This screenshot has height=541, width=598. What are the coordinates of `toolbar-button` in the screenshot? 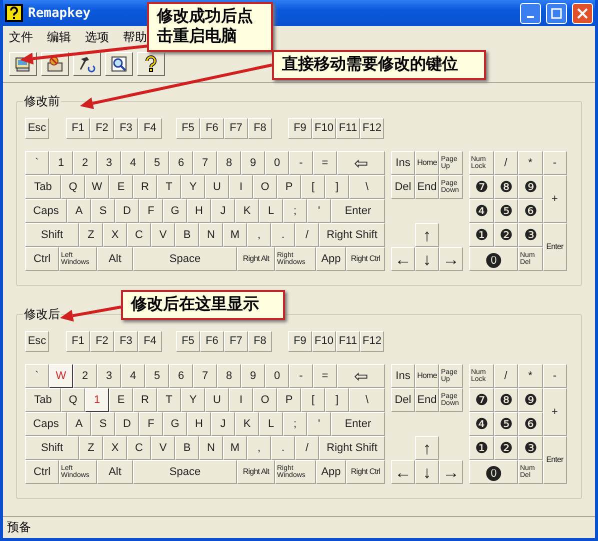 It's located at (119, 64).